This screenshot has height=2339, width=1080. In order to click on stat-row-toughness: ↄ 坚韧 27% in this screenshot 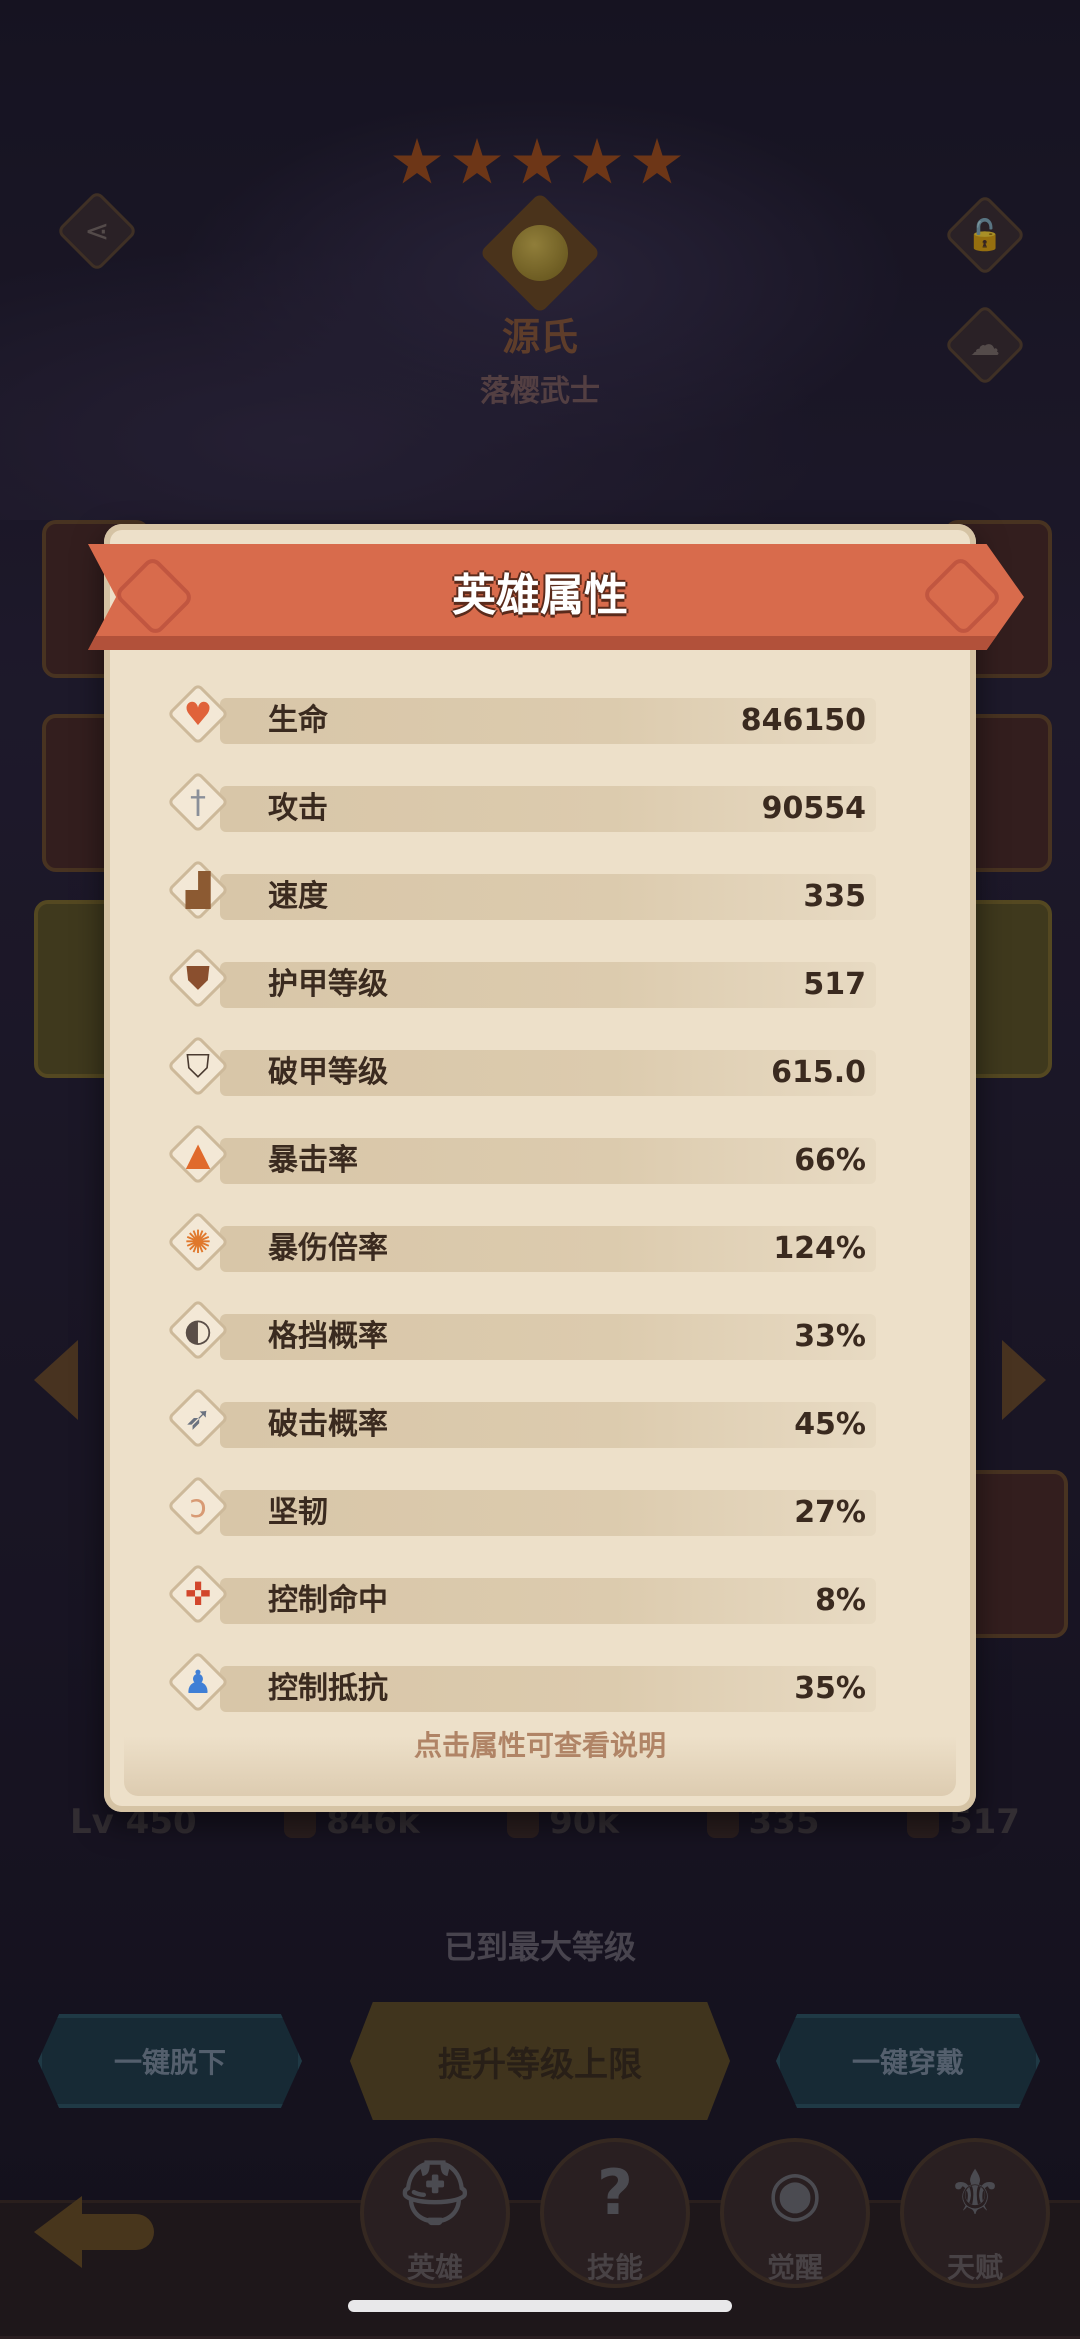, I will do `click(522, 1508)`.